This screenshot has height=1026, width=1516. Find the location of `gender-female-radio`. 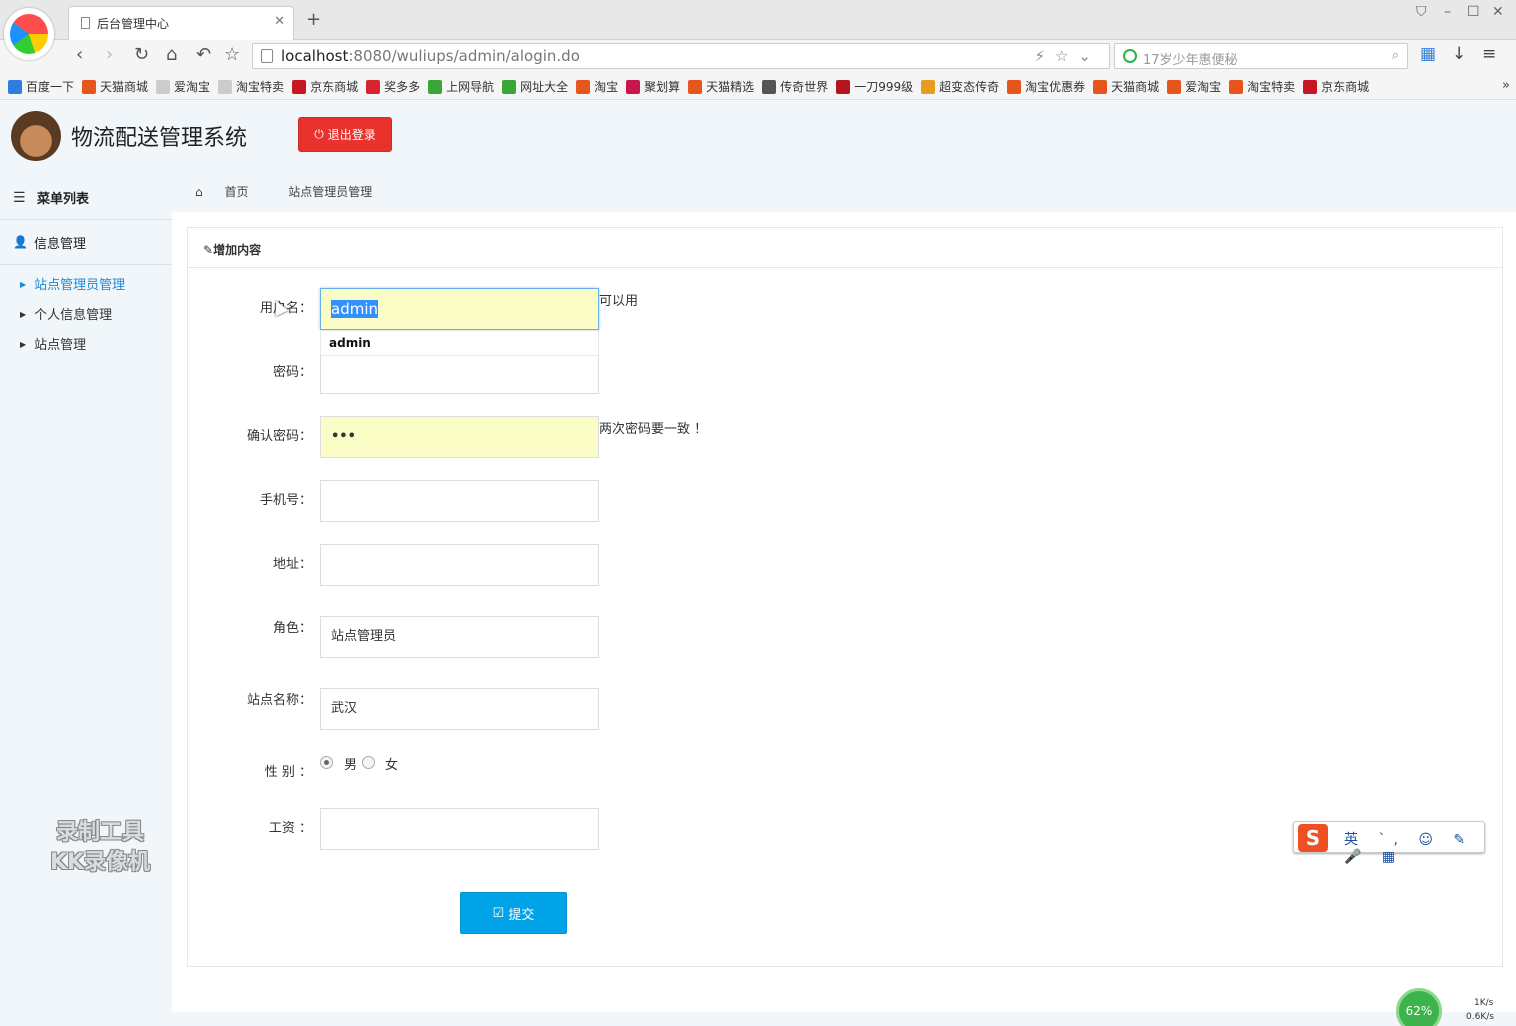

gender-female-radio is located at coordinates (368, 762).